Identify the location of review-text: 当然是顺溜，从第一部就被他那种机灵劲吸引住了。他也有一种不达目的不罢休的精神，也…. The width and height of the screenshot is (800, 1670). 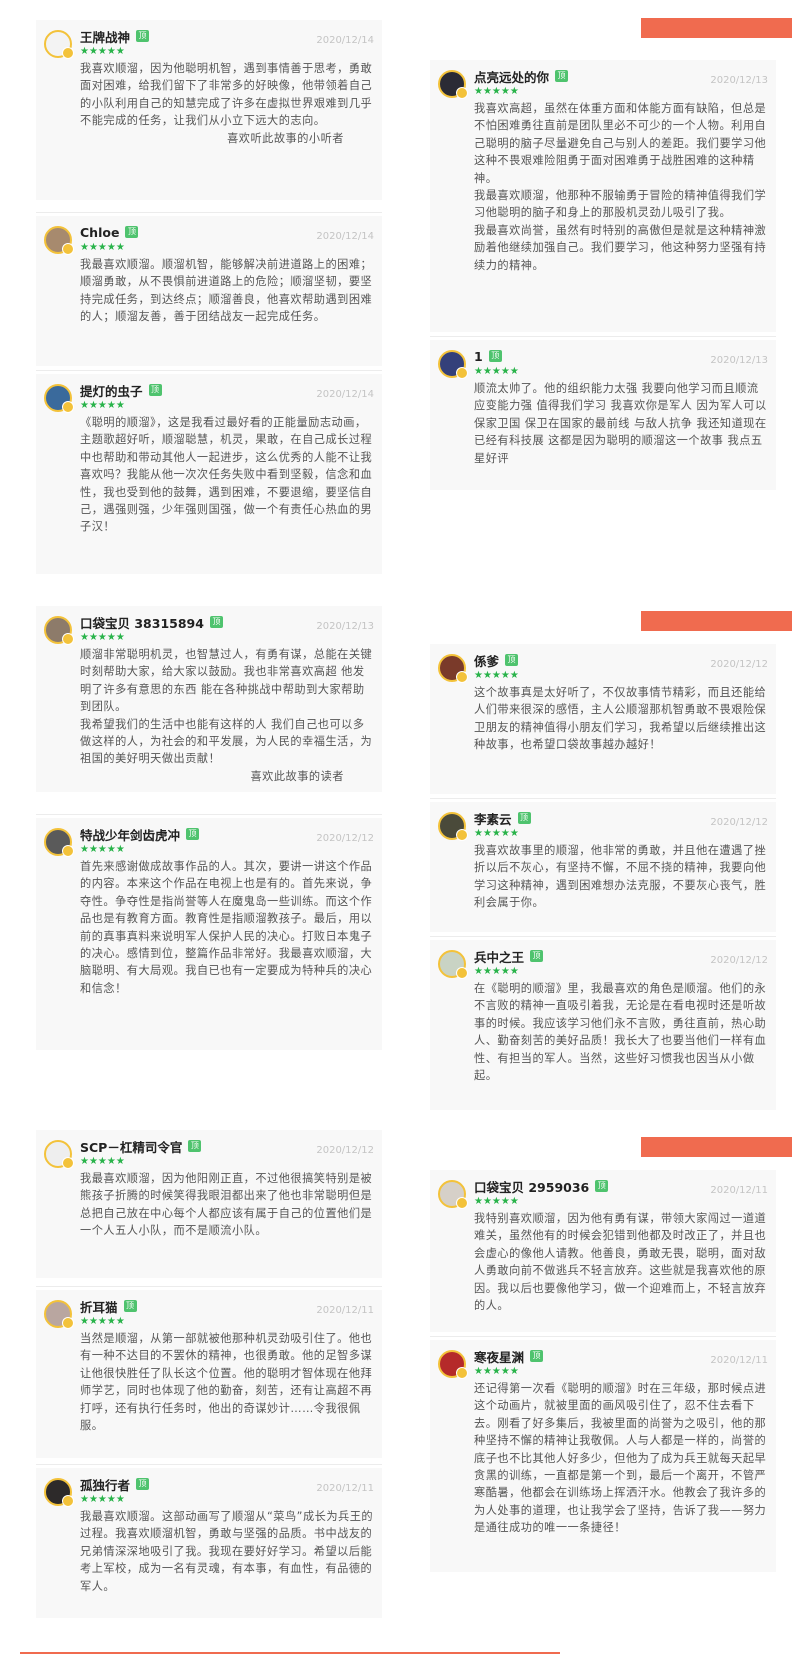
(226, 1382).